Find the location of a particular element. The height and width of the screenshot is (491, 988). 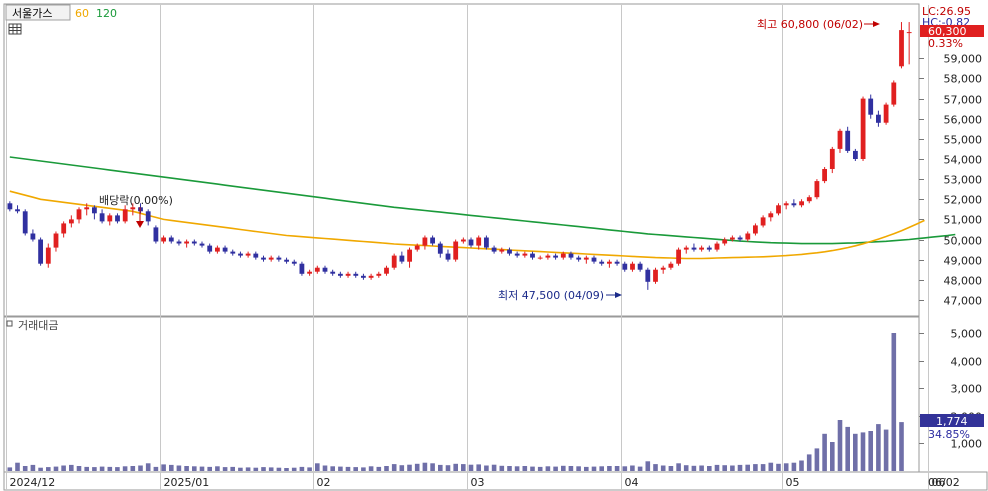

ma60-legend: 60 is located at coordinates (82, 13).